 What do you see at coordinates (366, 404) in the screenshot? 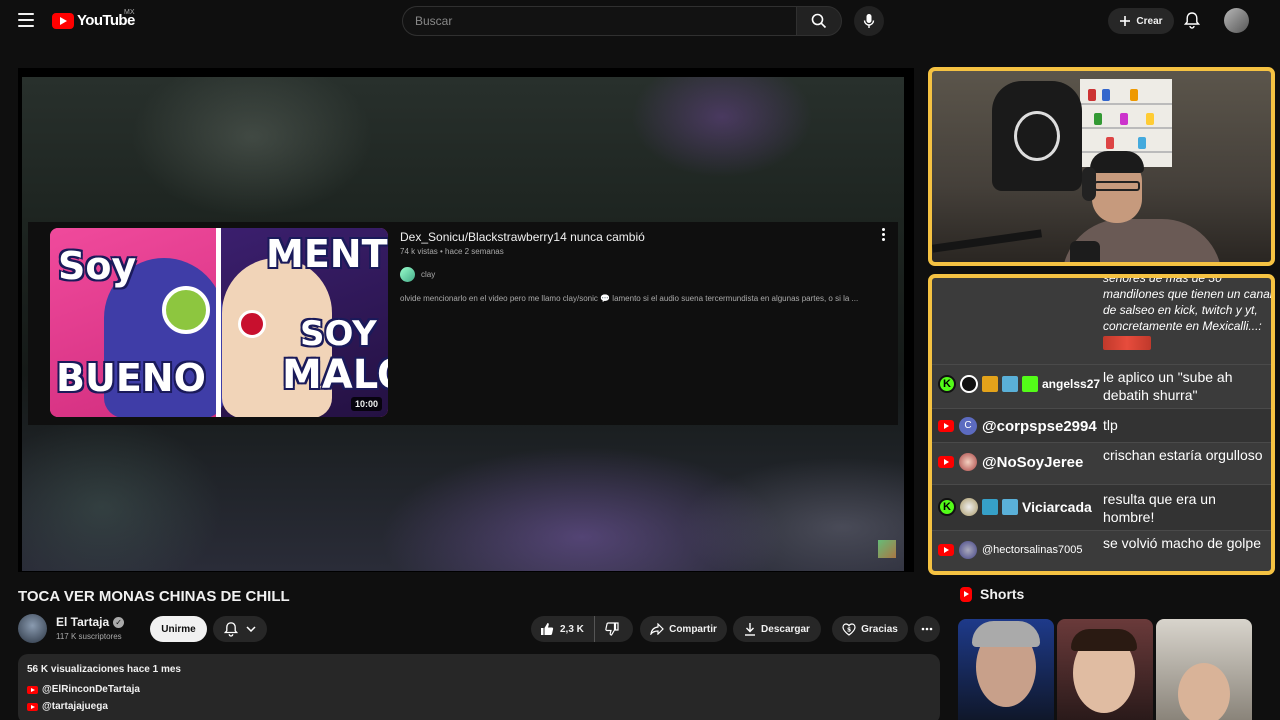
I see `video-duration: 10:00` at bounding box center [366, 404].